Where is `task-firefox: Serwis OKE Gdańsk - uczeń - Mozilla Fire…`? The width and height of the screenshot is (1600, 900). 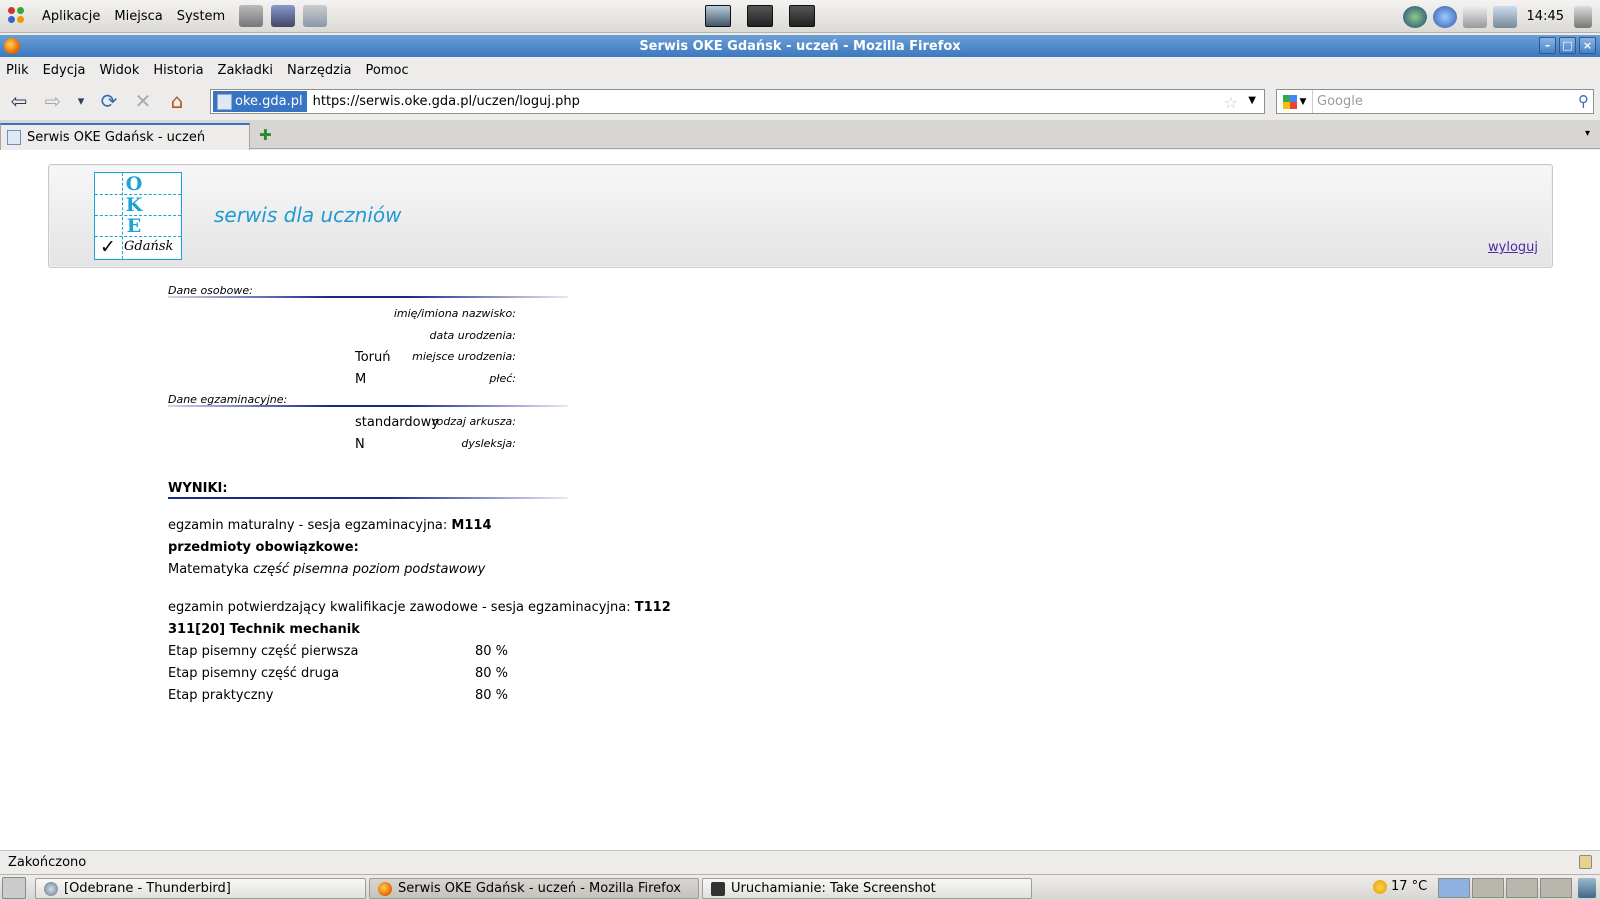
task-firefox: Serwis OKE Gdańsk - uczeń - Mozilla Fire… is located at coordinates (534, 888).